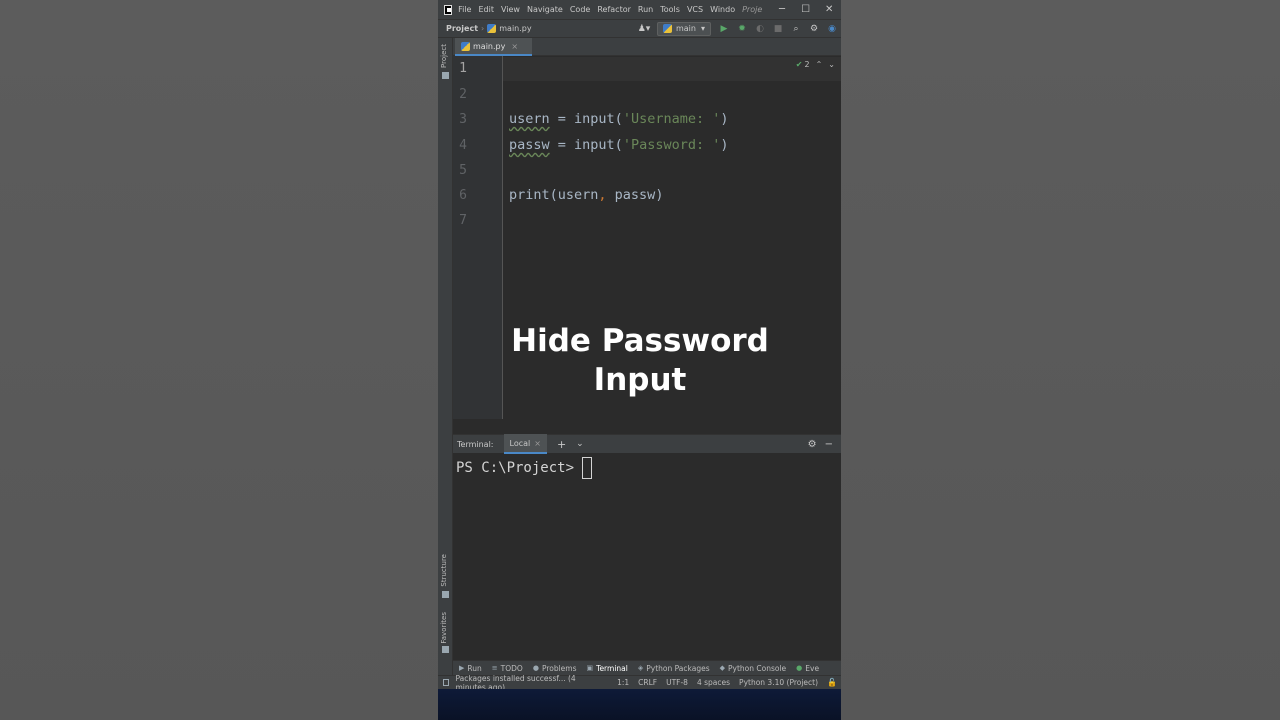 The image size is (1280, 720). What do you see at coordinates (470, 668) in the screenshot?
I see `tool-window-run: ▶ Run` at bounding box center [470, 668].